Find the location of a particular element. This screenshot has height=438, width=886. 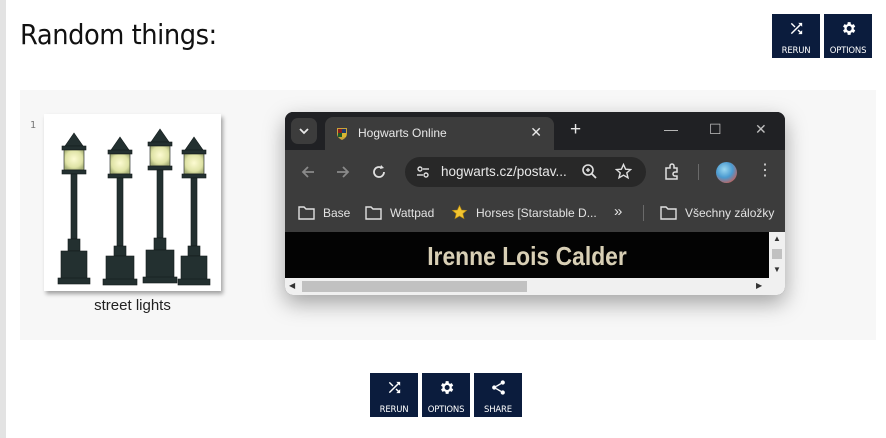

tab-hogwarts-online: Hogwarts Online ✕ is located at coordinates (439, 133).